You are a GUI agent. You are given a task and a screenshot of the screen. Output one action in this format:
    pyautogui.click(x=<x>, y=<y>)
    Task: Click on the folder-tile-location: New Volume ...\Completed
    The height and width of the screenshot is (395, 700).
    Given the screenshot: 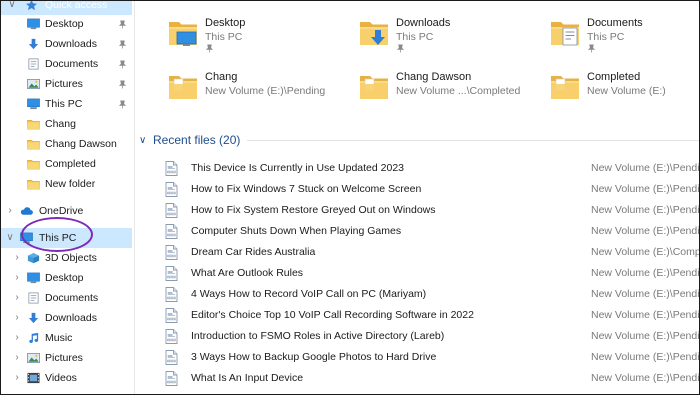 What is the action you would take?
    pyautogui.click(x=458, y=91)
    